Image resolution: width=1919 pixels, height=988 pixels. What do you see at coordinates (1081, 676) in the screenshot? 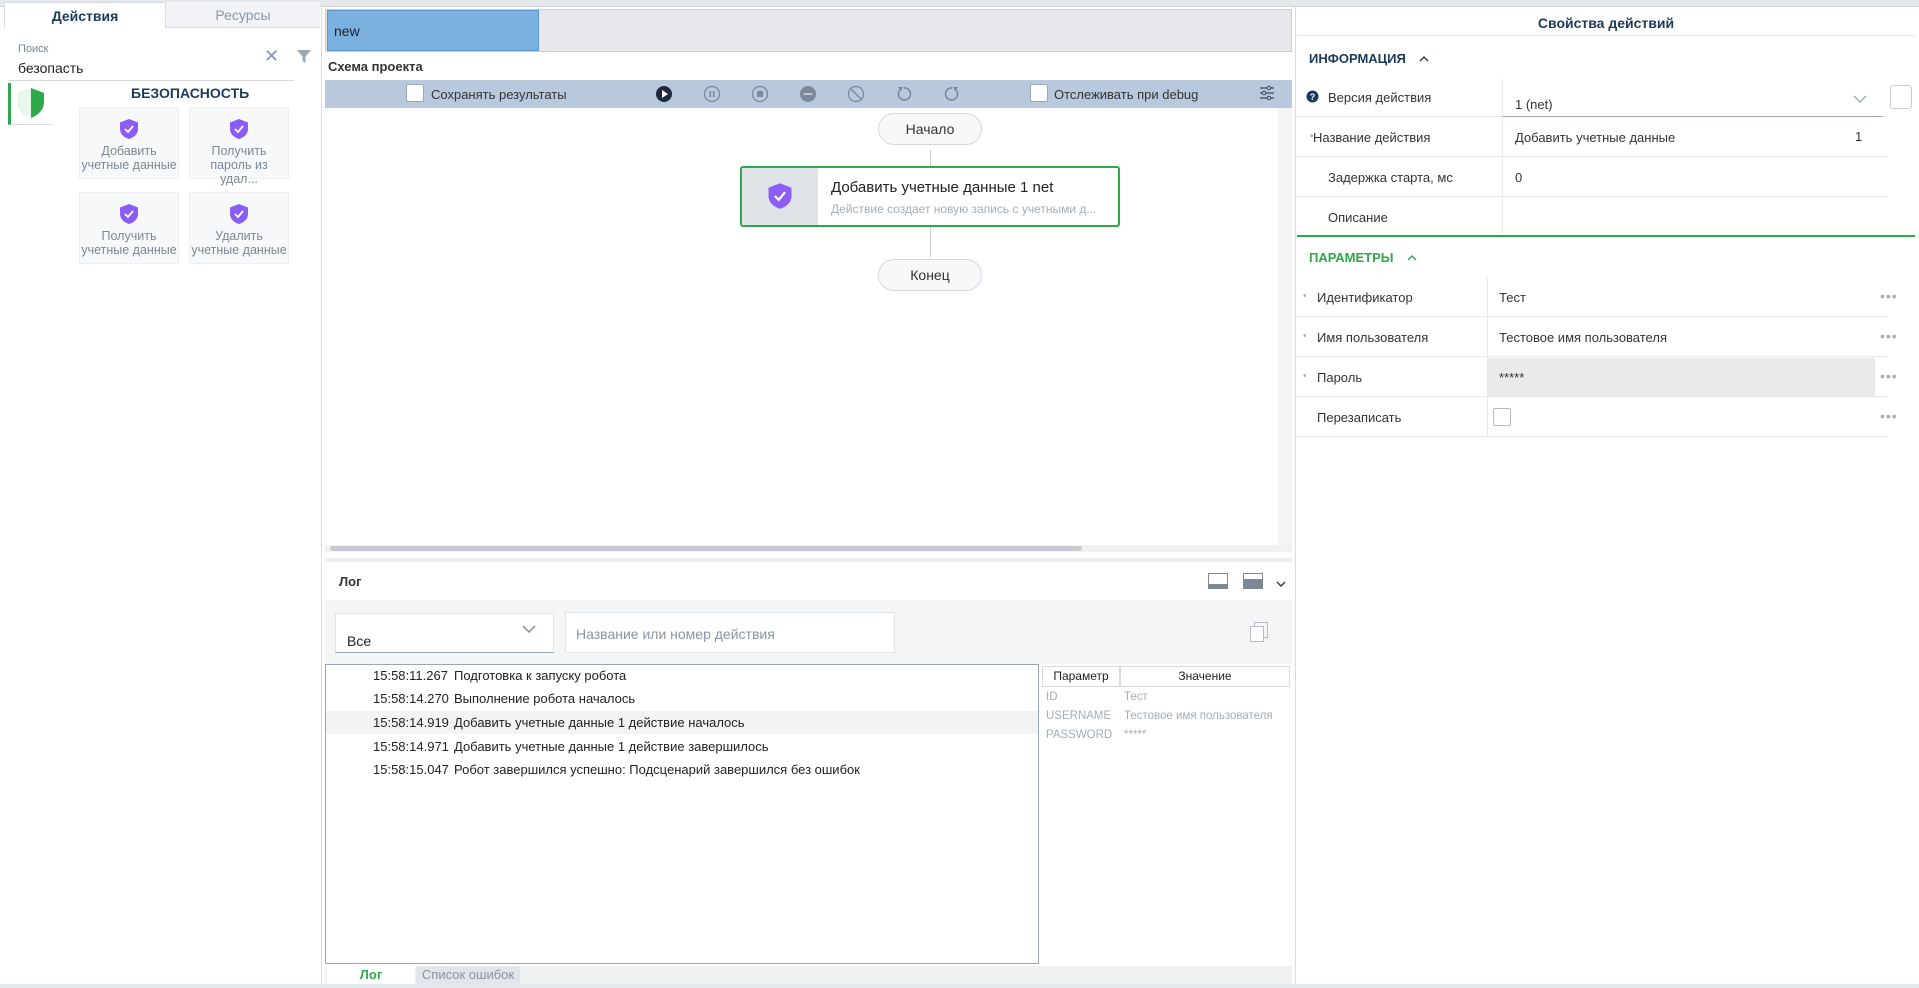
I see `param-column-header: Параметр` at bounding box center [1081, 676].